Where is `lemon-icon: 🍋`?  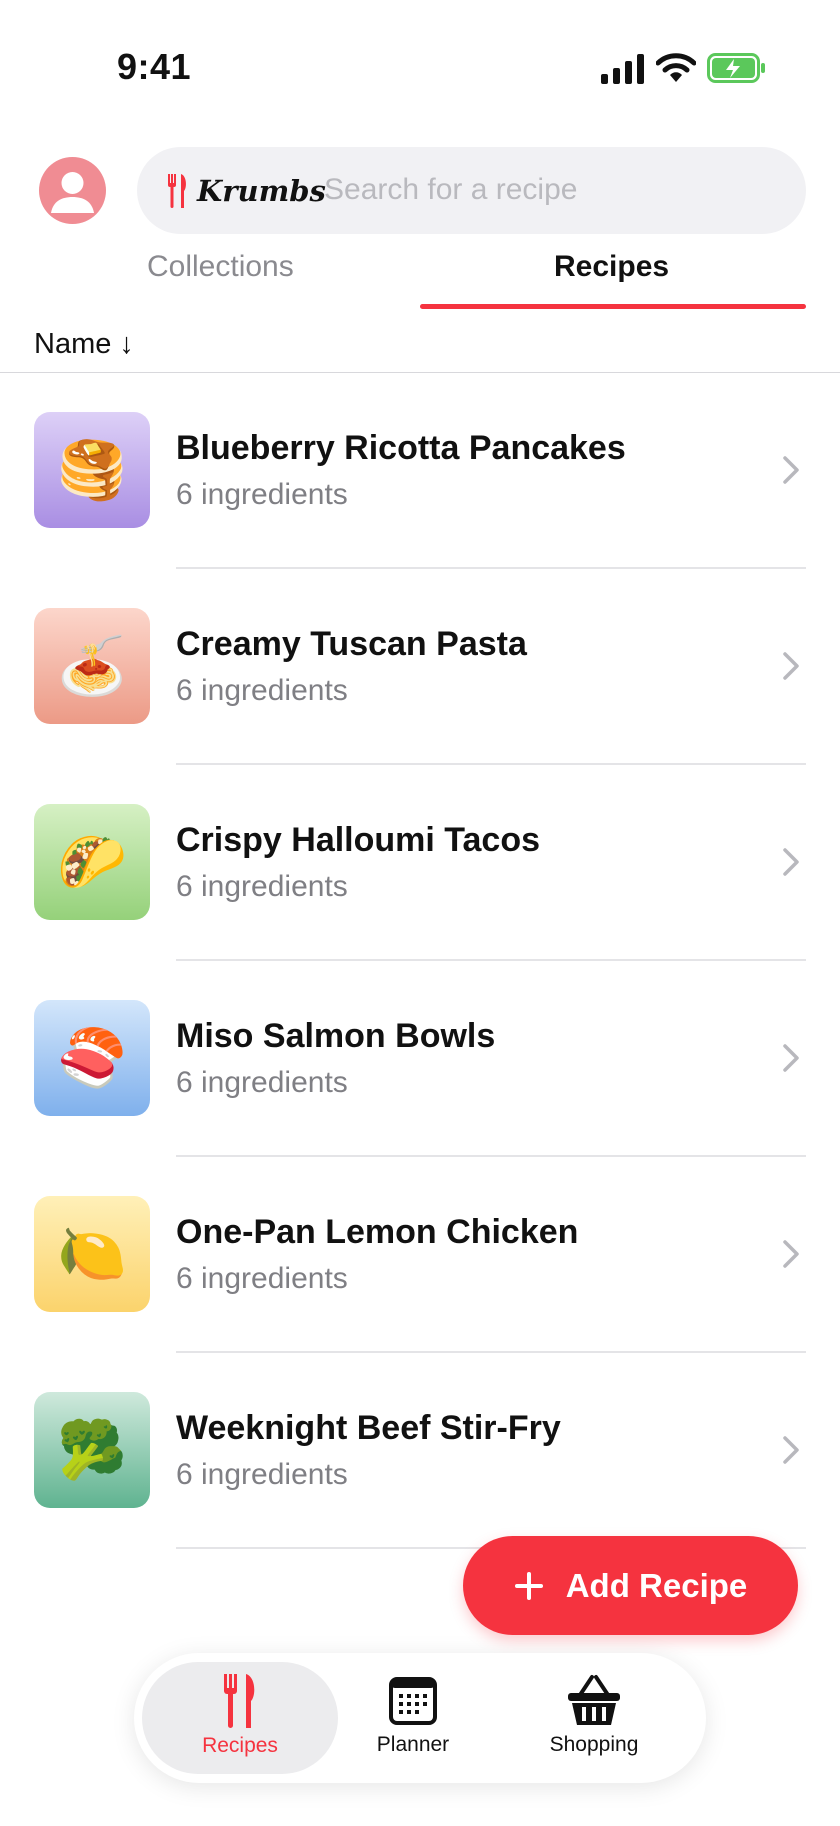 lemon-icon: 🍋 is located at coordinates (92, 1253).